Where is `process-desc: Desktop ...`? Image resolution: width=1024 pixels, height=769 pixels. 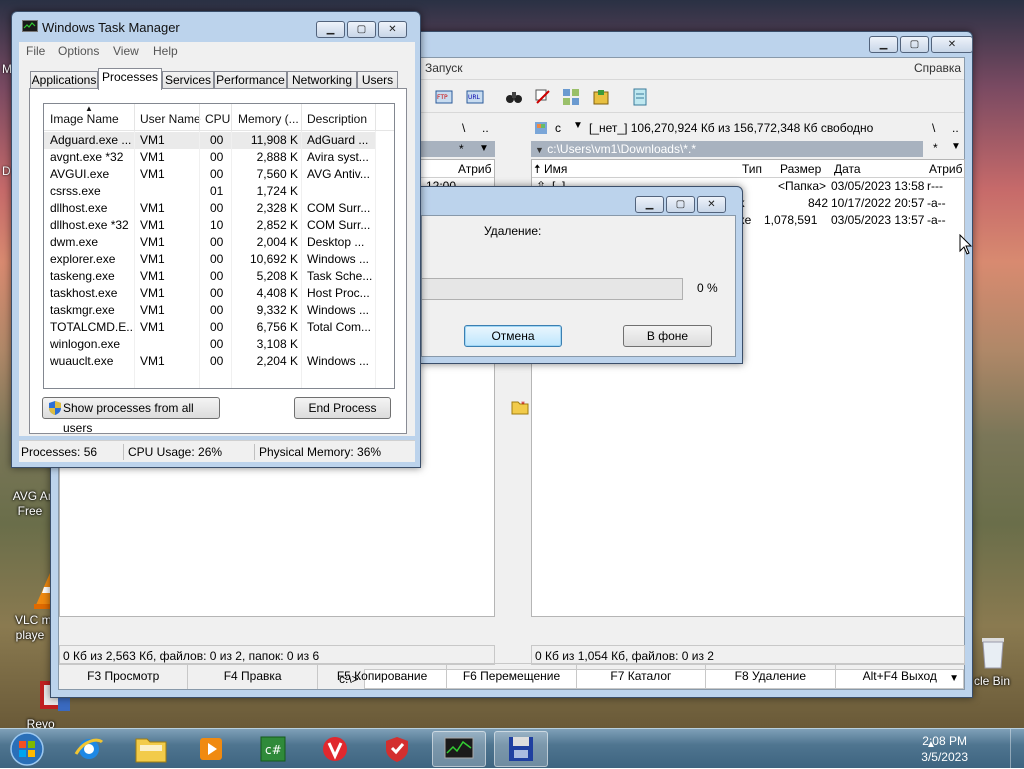 process-desc: Desktop ... is located at coordinates (336, 242).